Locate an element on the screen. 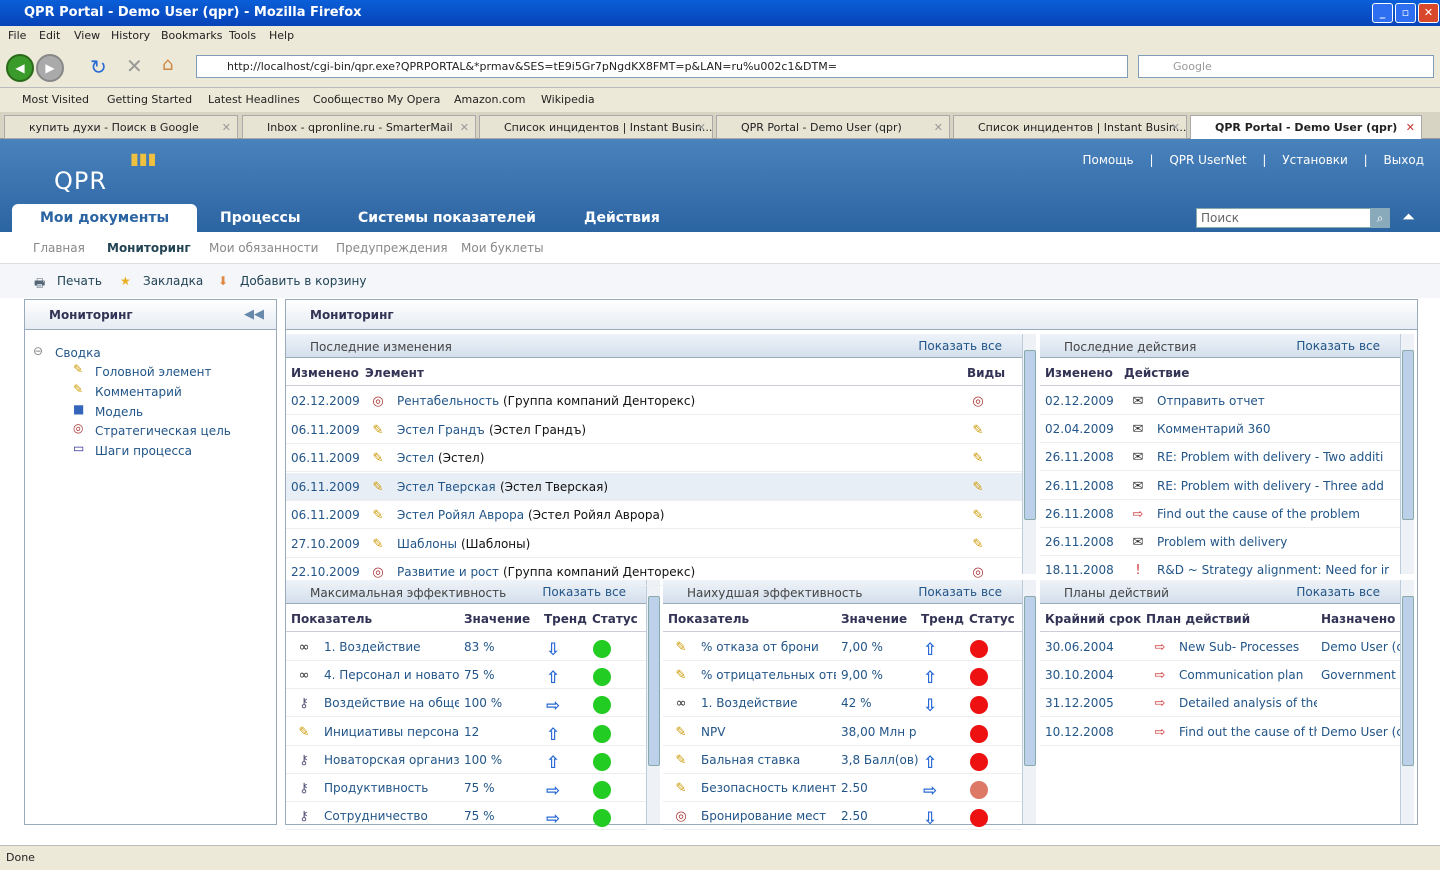 The width and height of the screenshot is (1440, 870). table-row: 26.11.2008 ✉ Problem with delivery is located at coordinates (1220, 542).